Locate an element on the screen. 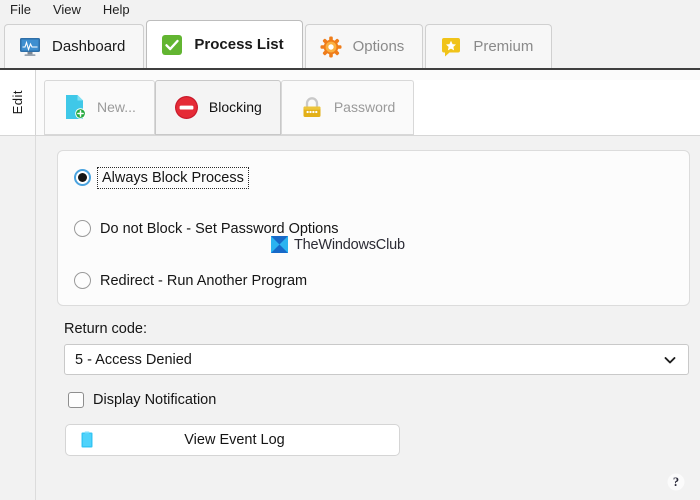 Image resolution: width=700 pixels, height=500 pixels. radio-always-block-label: Always Block Process is located at coordinates (173, 177).